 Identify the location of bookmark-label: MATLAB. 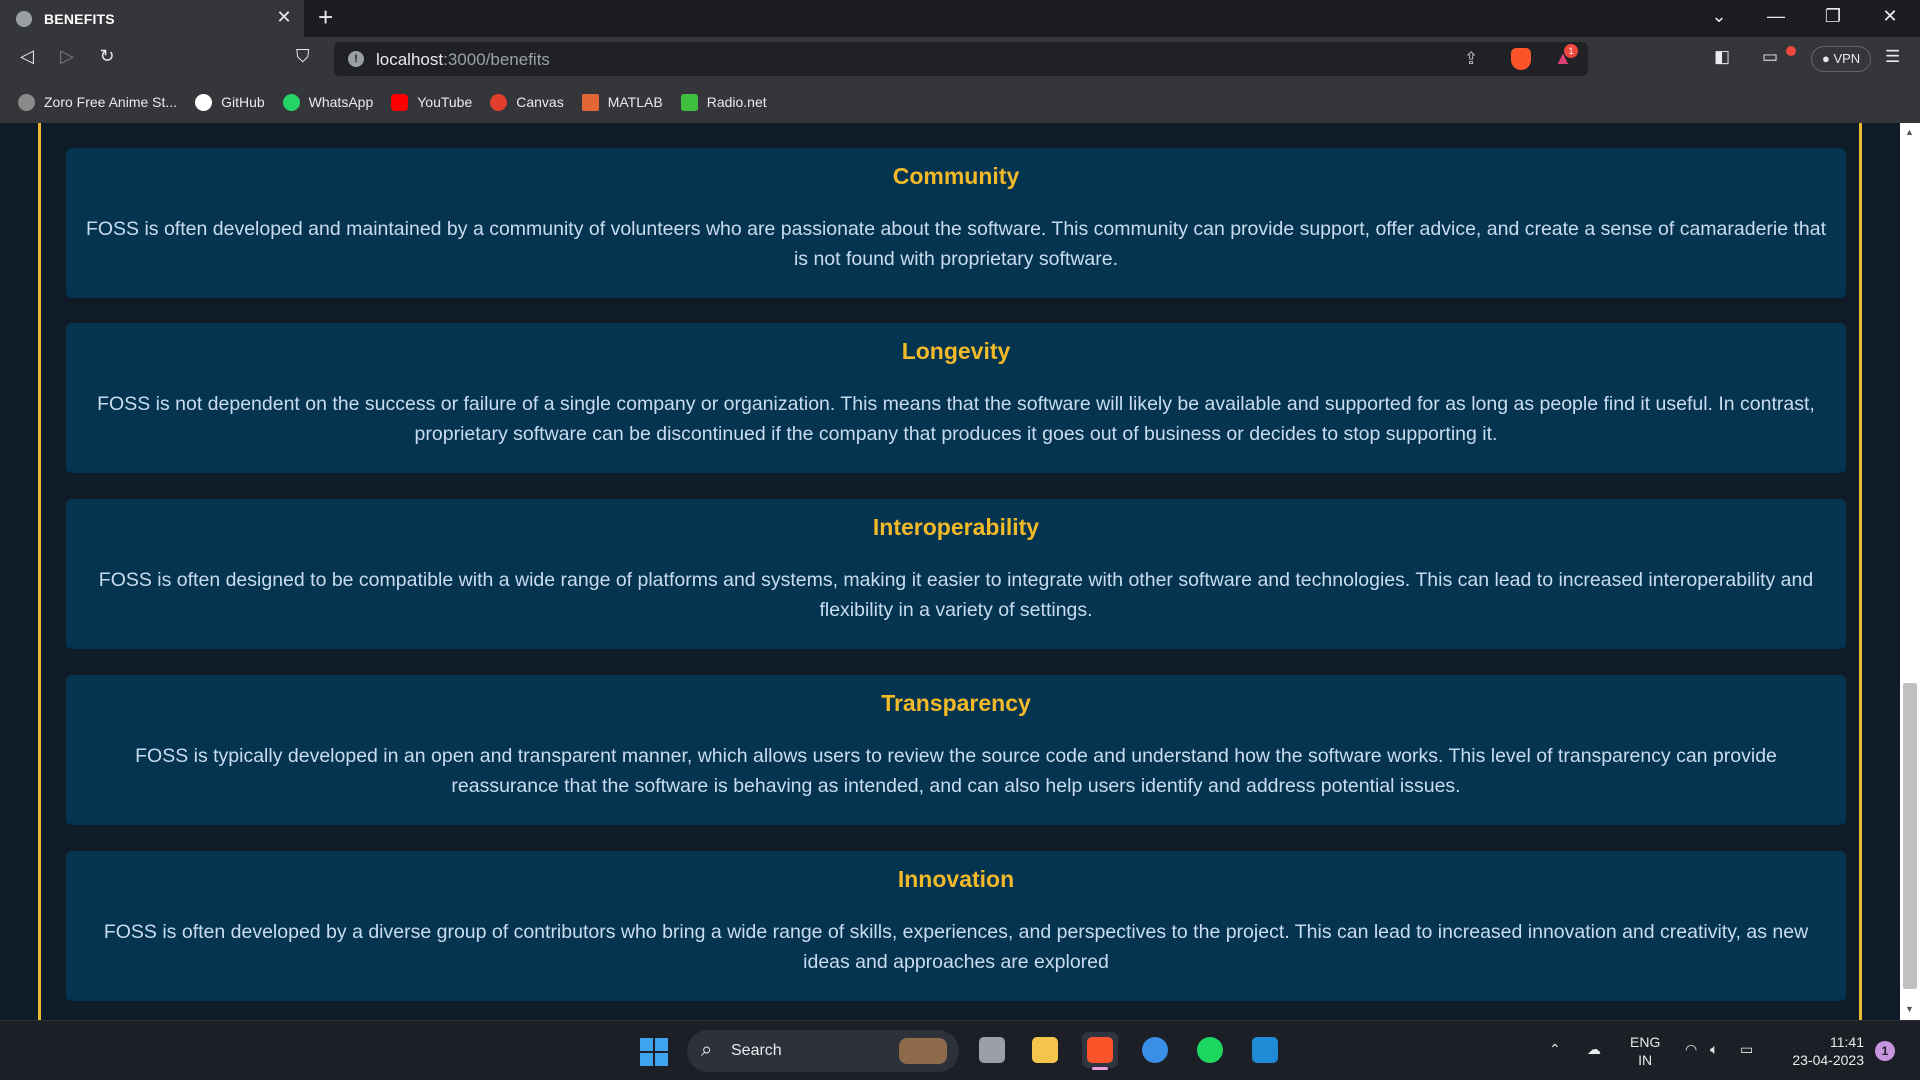
(635, 102).